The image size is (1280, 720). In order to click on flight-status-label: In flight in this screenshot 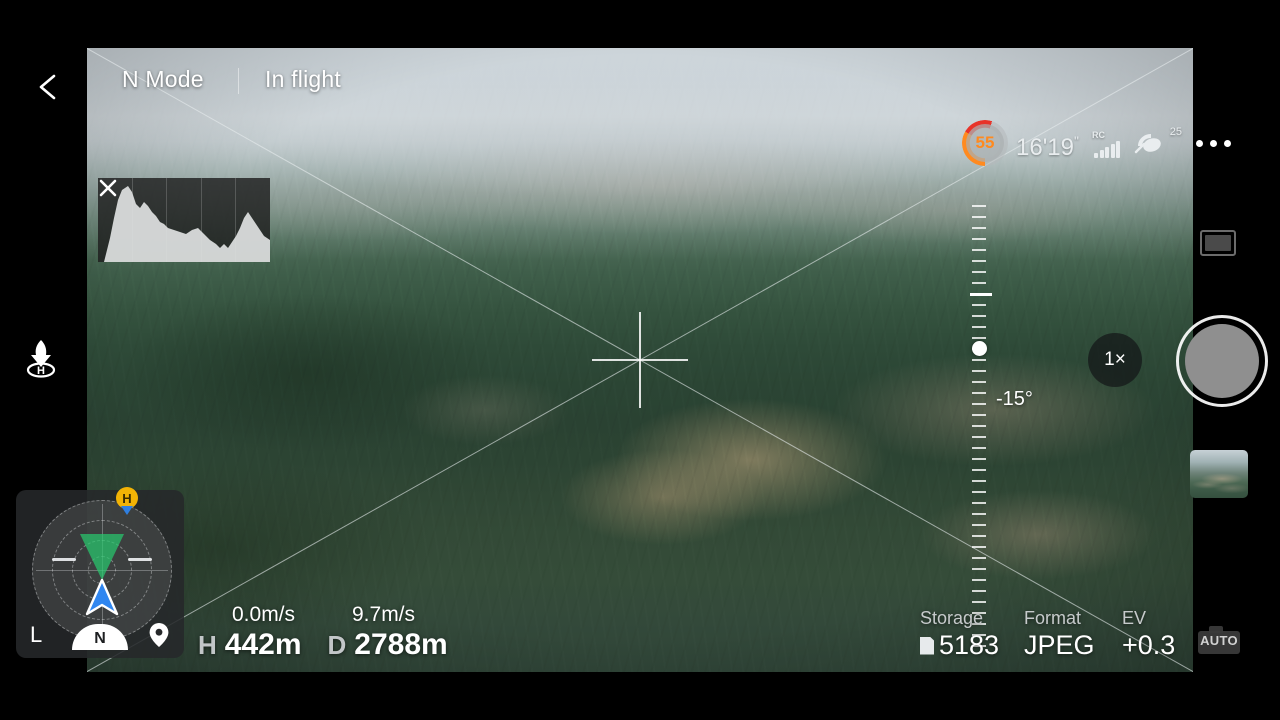, I will do `click(303, 79)`.